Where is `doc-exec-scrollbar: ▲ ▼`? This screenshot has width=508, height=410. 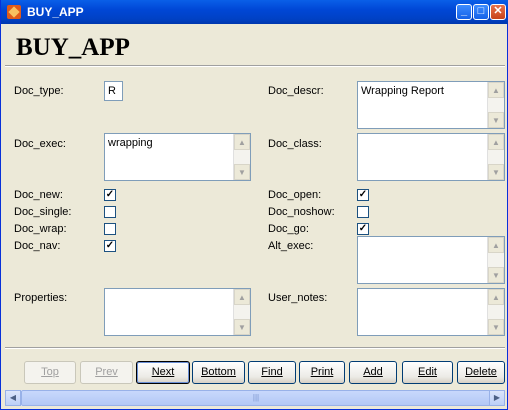
doc-exec-scrollbar: ▲ ▼ is located at coordinates (241, 157).